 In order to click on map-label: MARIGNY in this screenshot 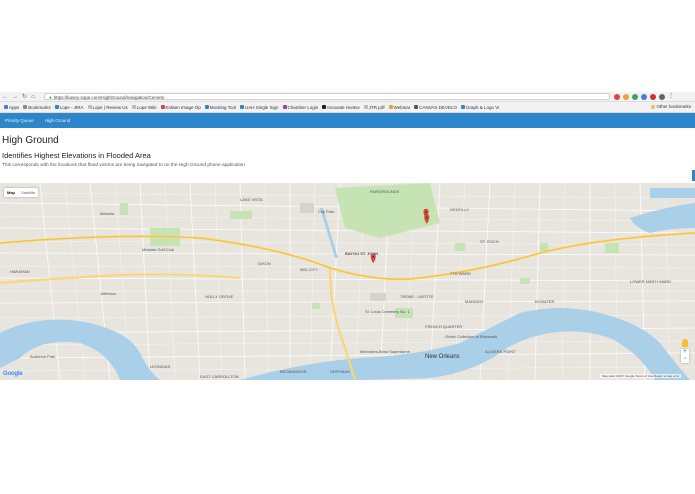, I will do `click(474, 301)`.